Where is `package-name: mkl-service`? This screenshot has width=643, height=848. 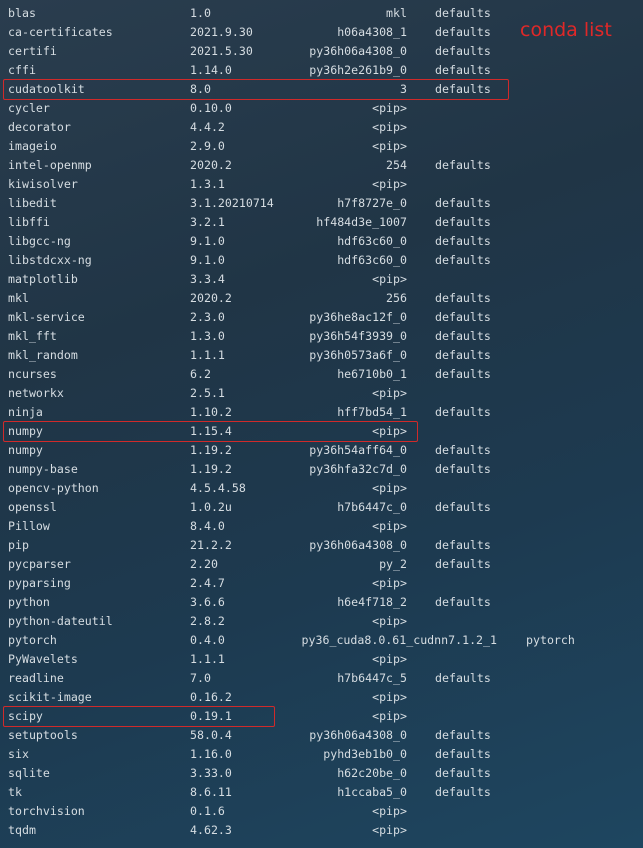
package-name: mkl-service is located at coordinates (46, 317).